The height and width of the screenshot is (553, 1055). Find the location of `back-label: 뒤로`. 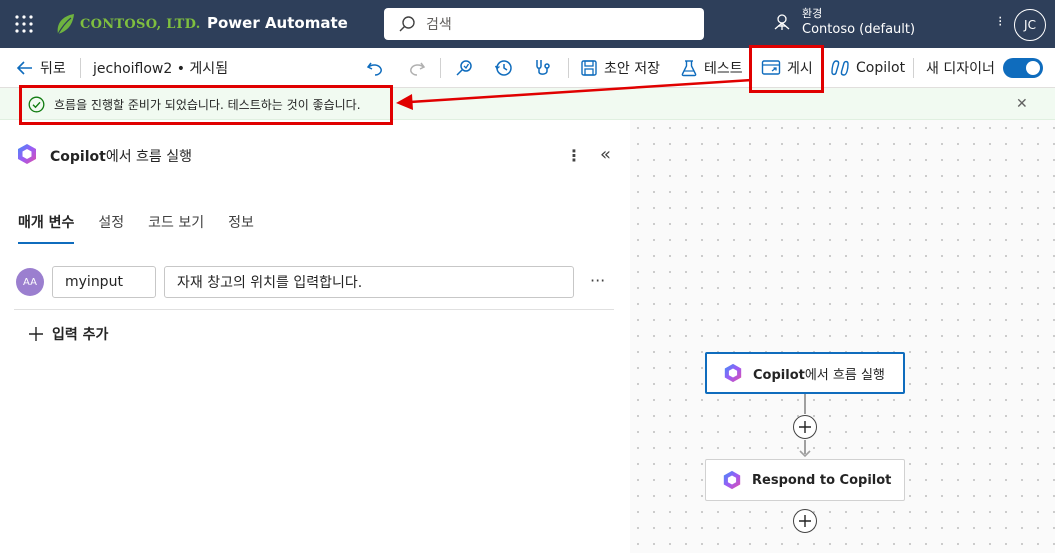

back-label: 뒤로 is located at coordinates (53, 69).